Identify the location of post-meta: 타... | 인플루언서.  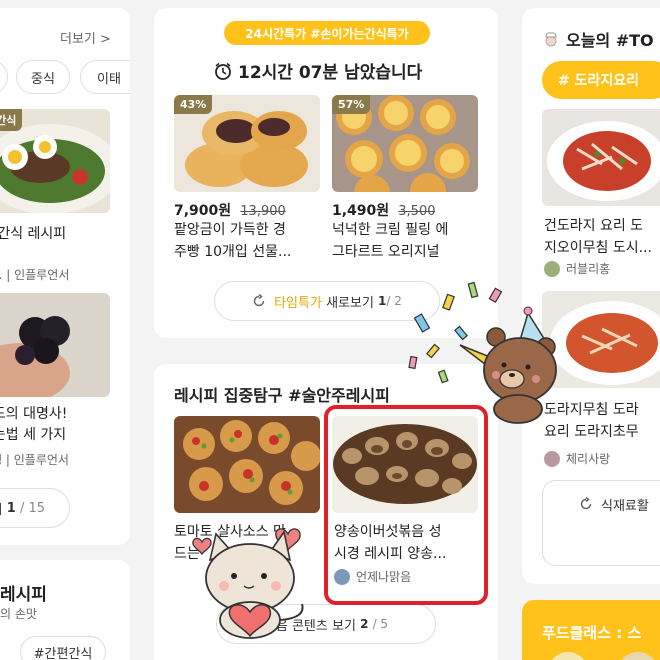
(35, 275).